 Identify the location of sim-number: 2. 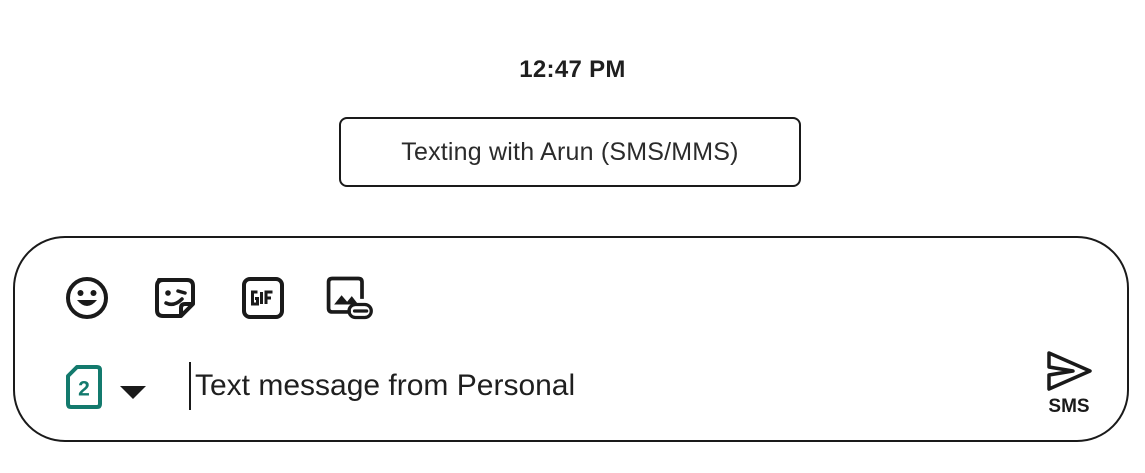
(84, 389).